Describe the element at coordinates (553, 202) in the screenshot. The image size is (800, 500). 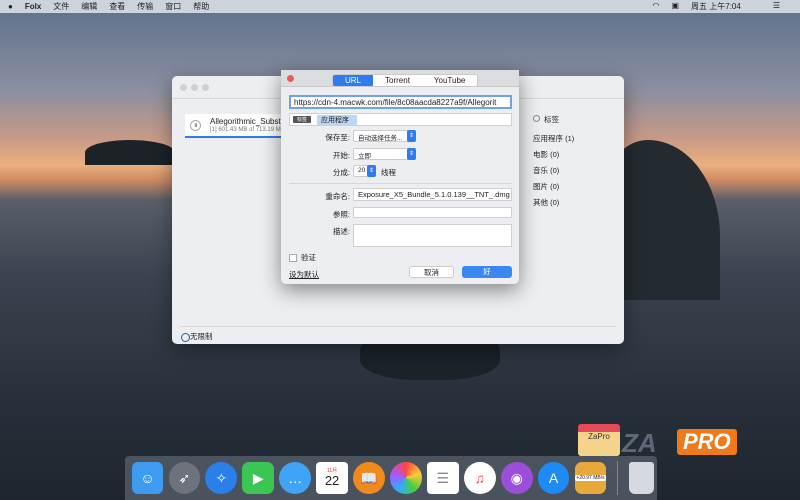
I see `tag-other: 其他 (0)` at that location.